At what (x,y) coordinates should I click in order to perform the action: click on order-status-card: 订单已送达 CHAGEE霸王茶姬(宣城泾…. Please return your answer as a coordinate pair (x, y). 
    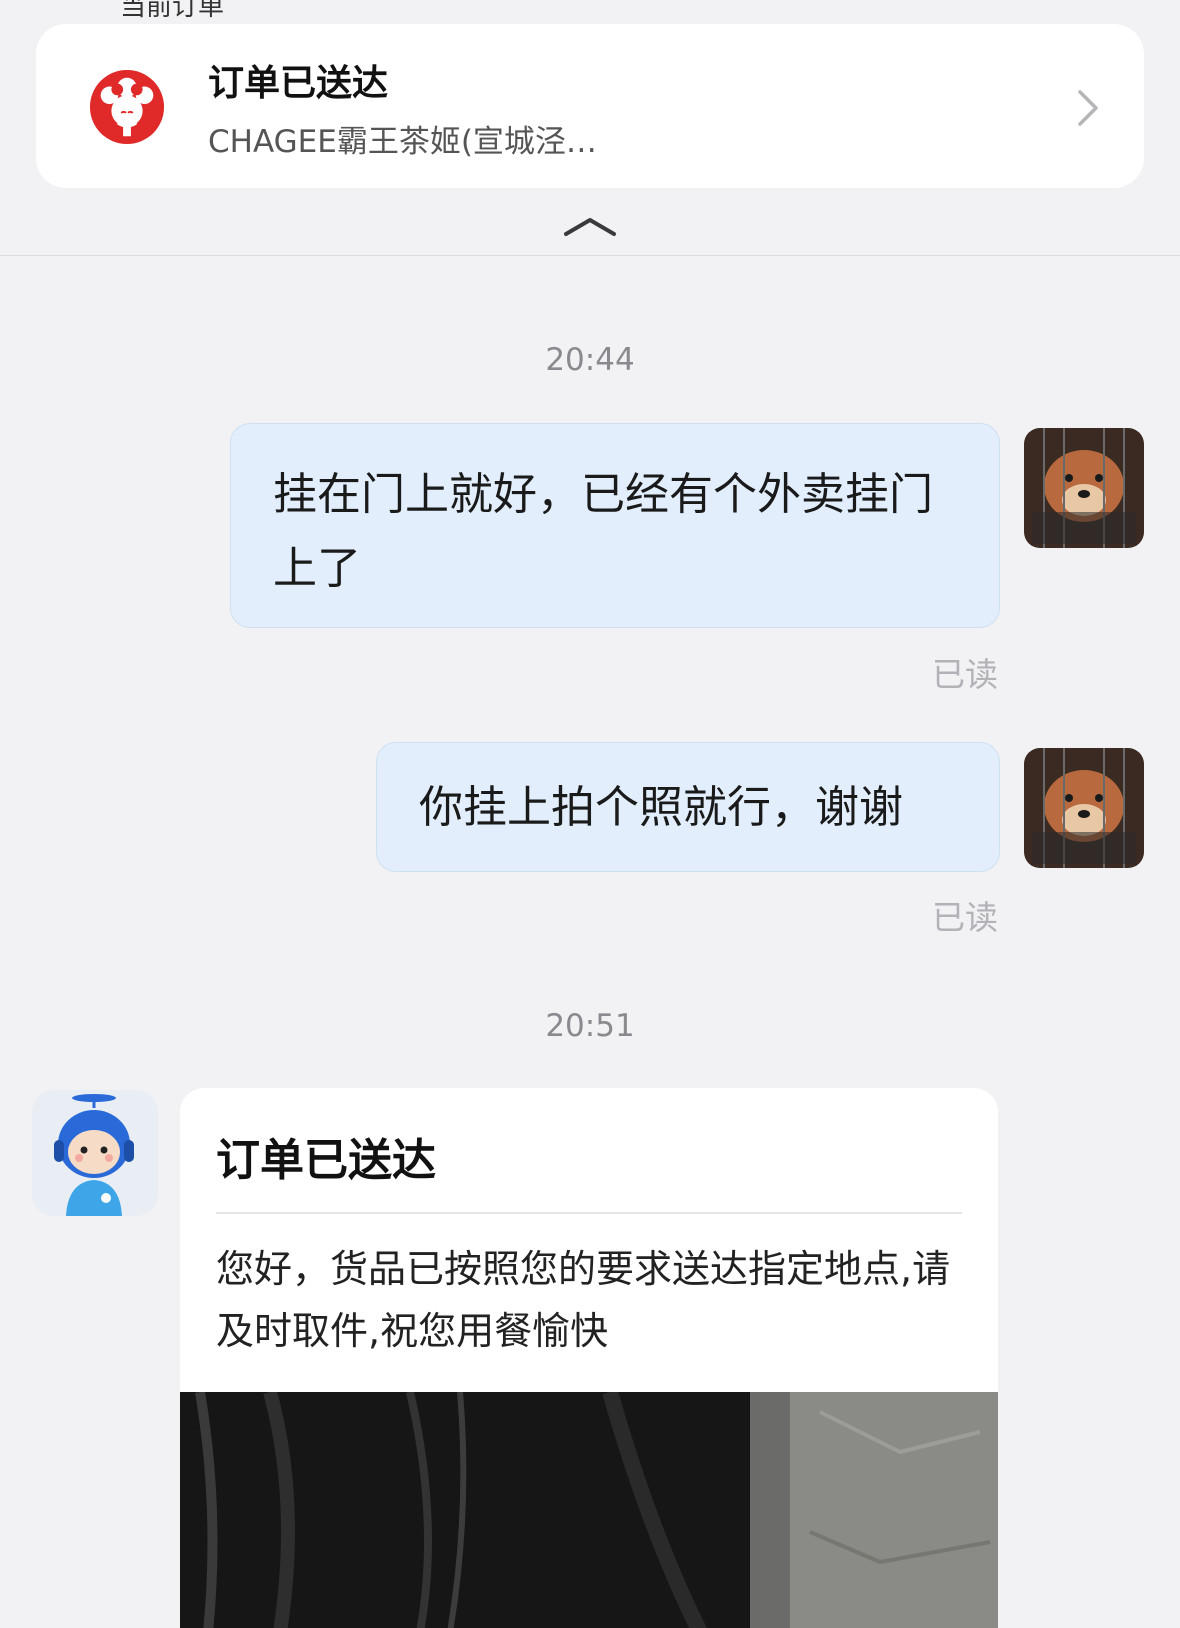
    Looking at the image, I should click on (590, 106).